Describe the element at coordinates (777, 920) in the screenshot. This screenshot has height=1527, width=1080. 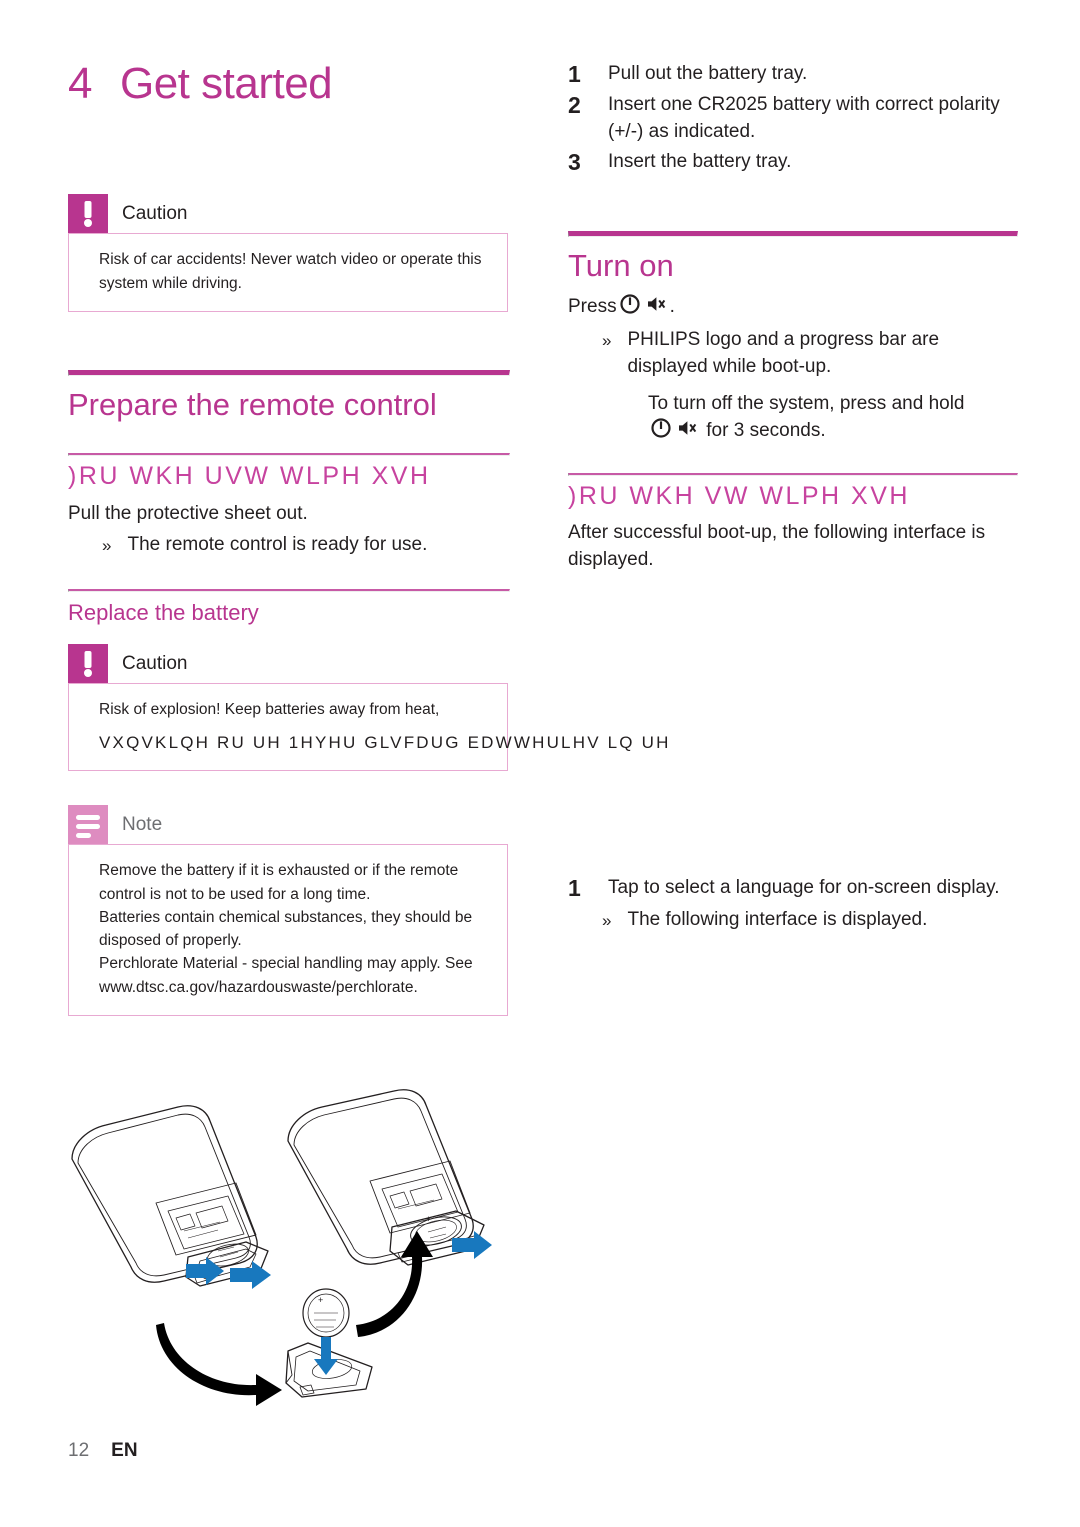
I see `language-result-text: The following interface is displayed.` at that location.